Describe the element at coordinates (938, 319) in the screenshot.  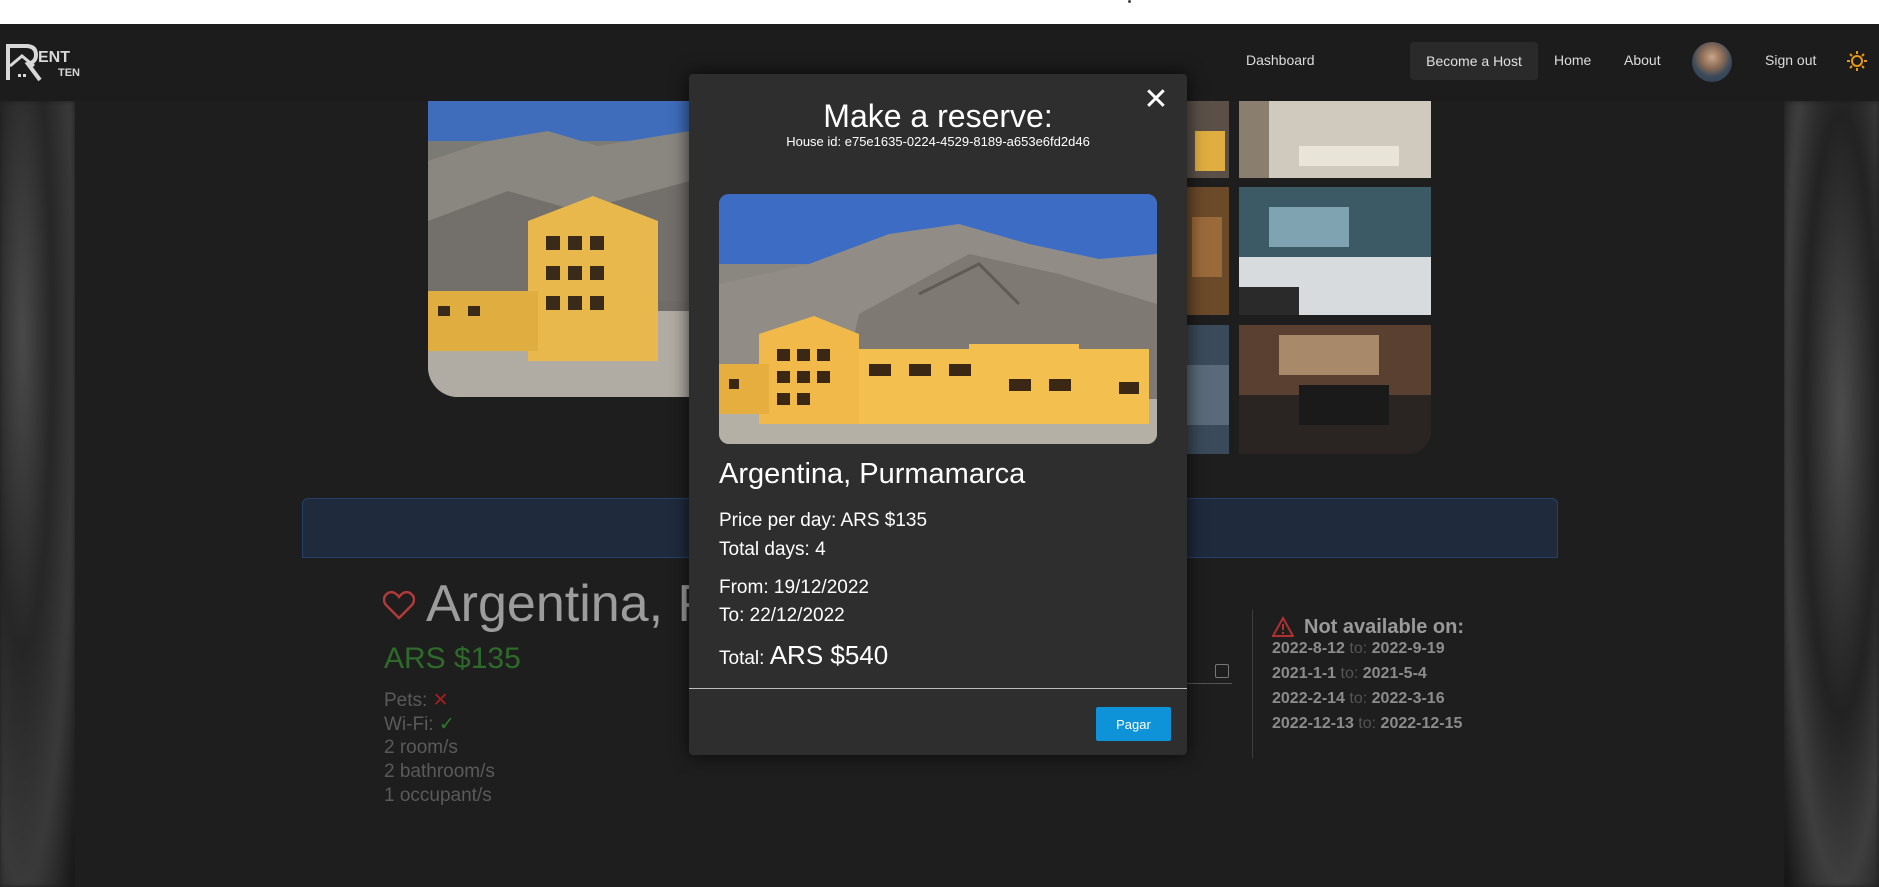
I see `modal-house-photo` at that location.